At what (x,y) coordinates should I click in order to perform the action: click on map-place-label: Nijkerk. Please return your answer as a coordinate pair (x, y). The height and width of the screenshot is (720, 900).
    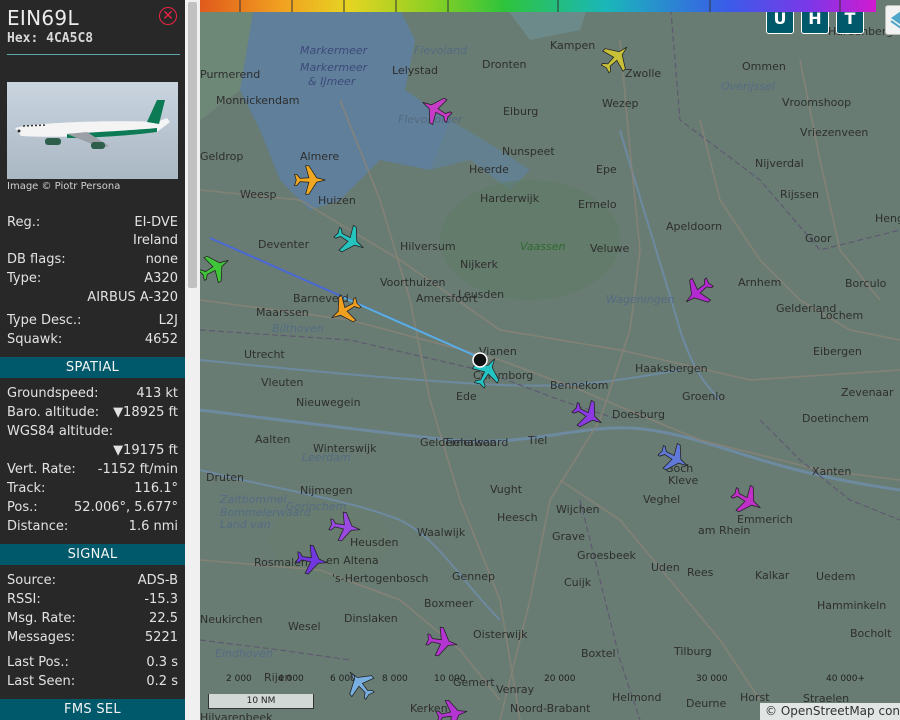
    Looking at the image, I should click on (479, 264).